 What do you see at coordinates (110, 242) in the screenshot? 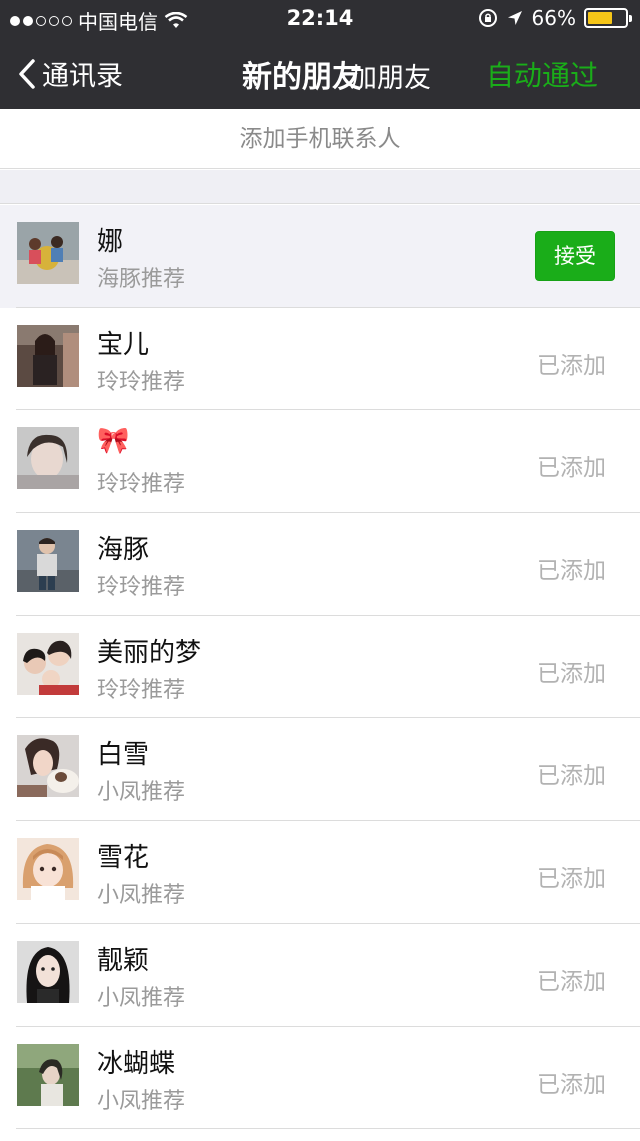
I see `friend-name: 娜` at bounding box center [110, 242].